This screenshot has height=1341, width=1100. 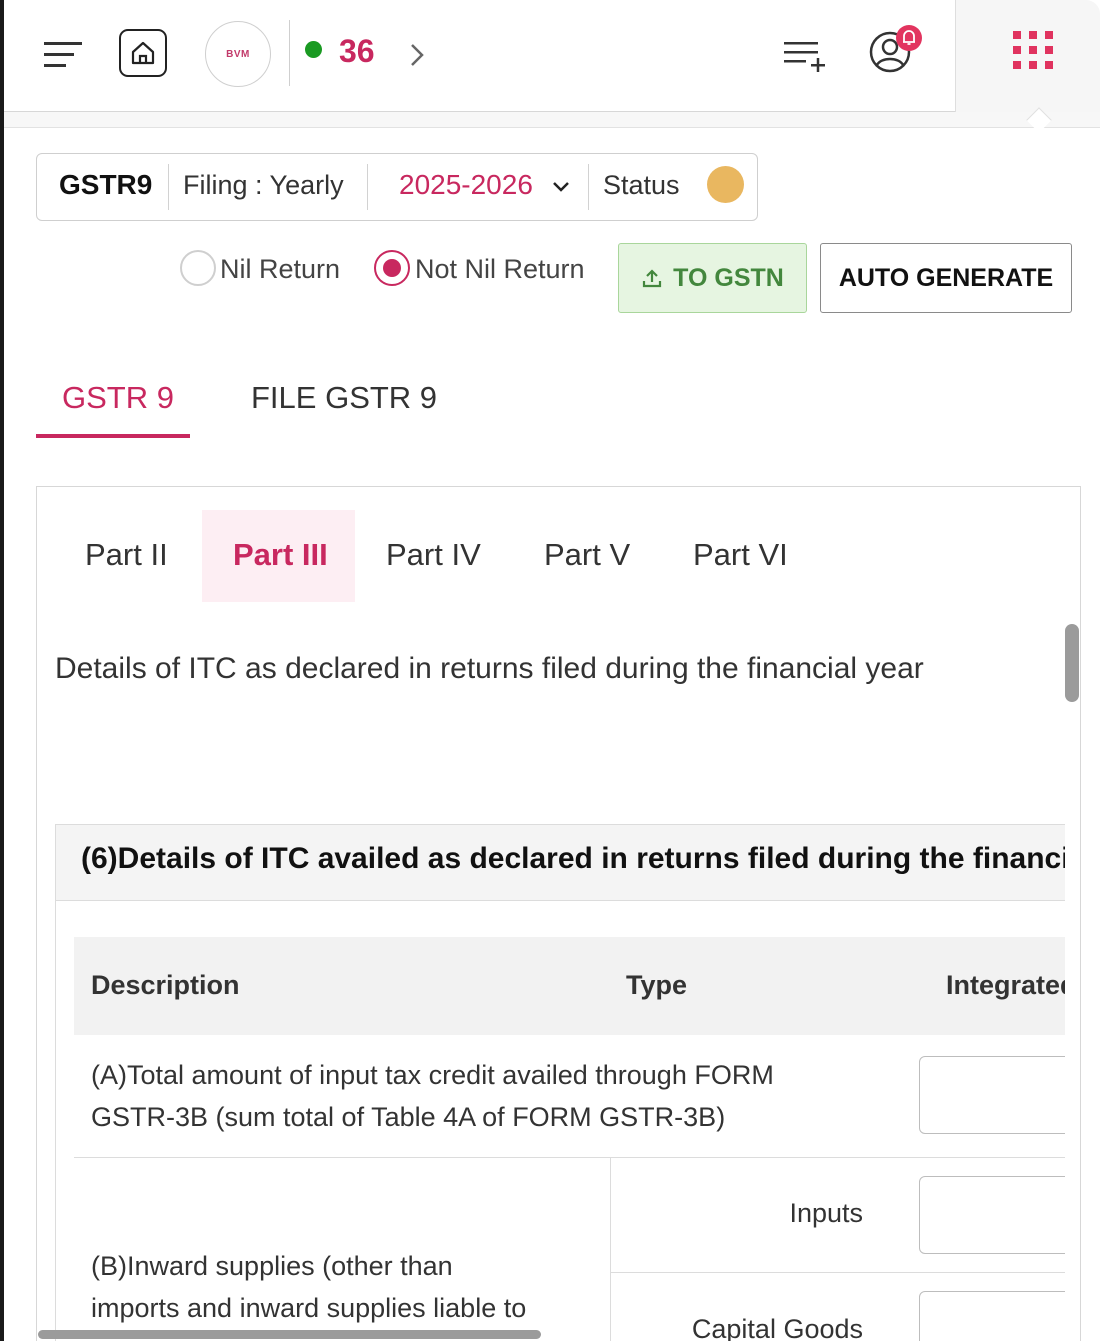 I want to click on row-a-integrated-input, so click(x=992, y=1095).